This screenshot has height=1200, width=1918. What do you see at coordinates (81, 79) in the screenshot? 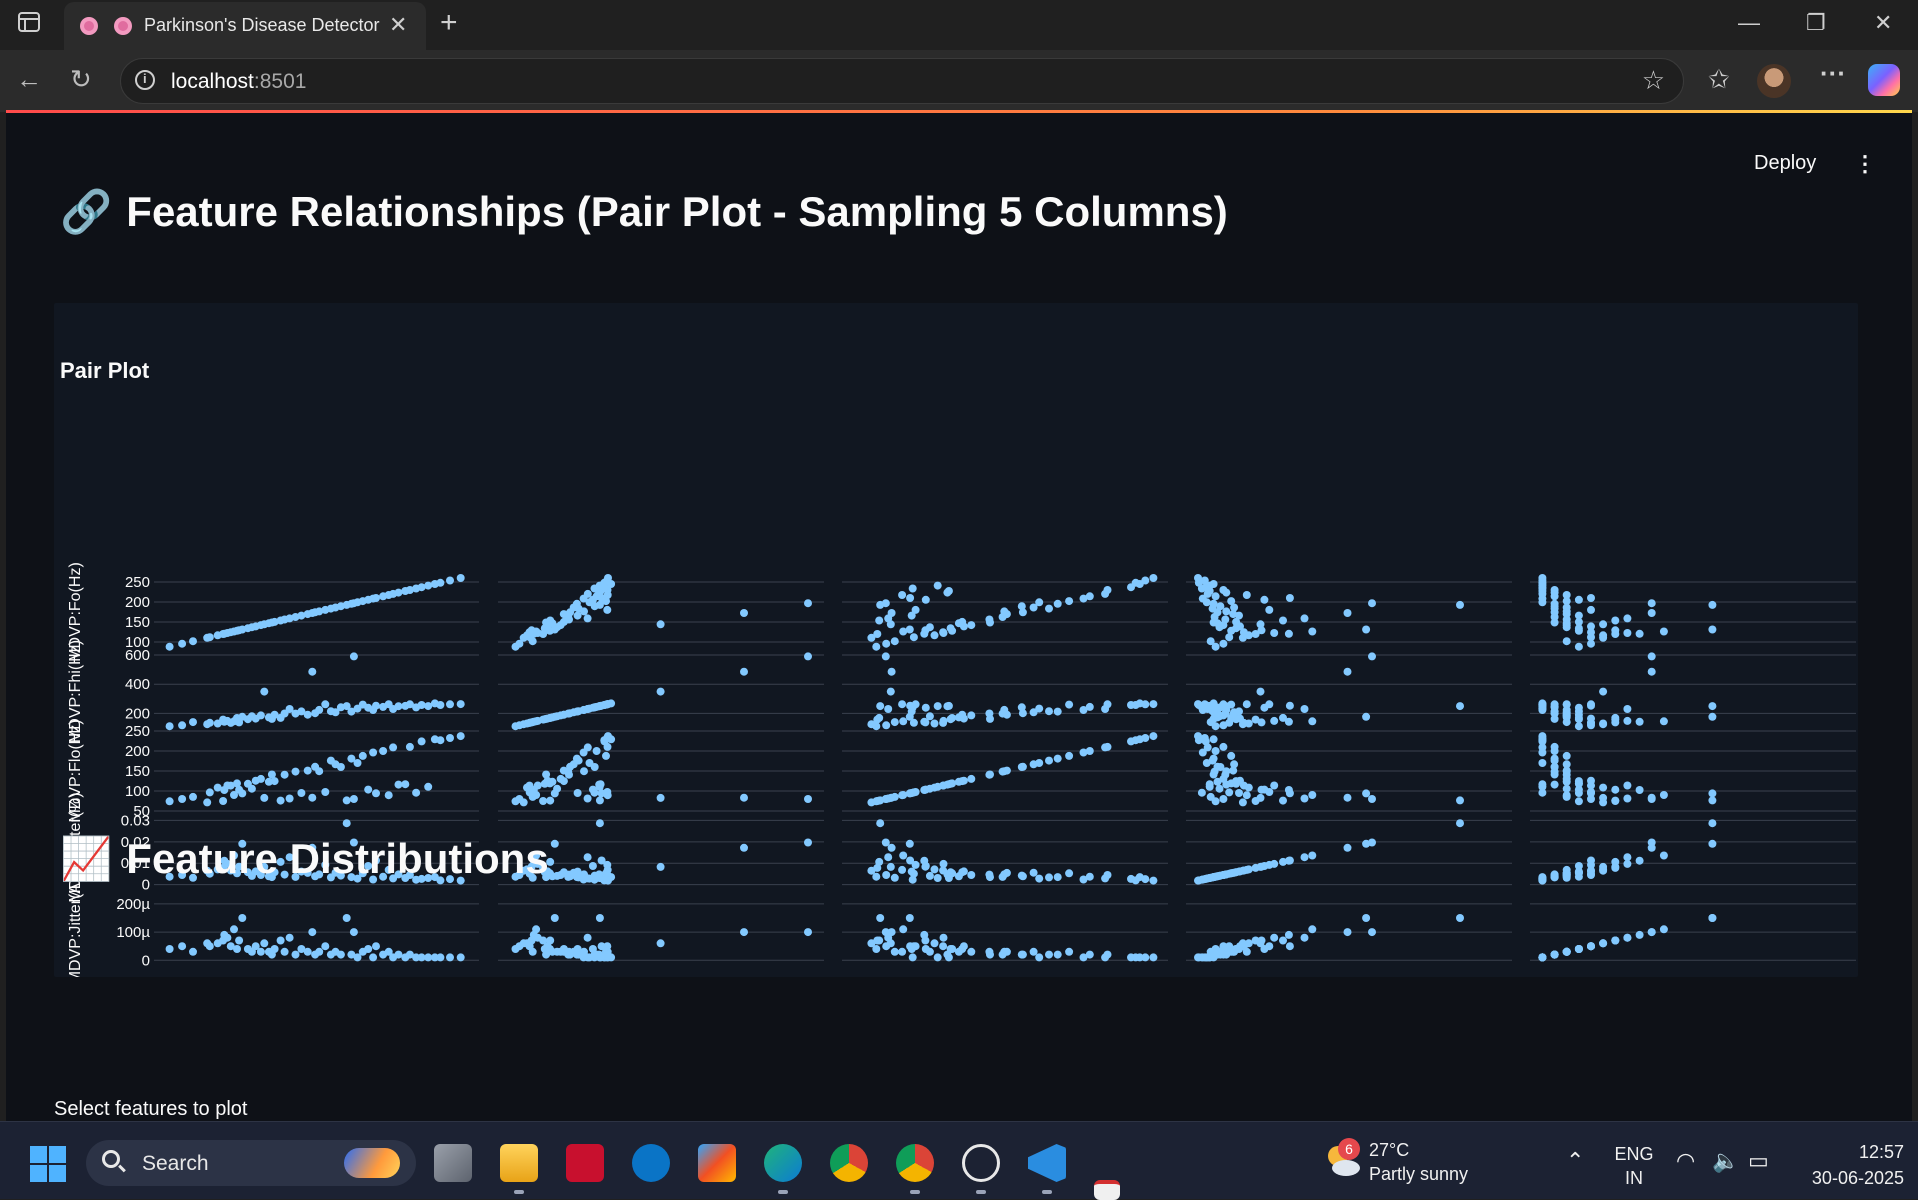
I see `reload-icon: ↻` at bounding box center [81, 79].